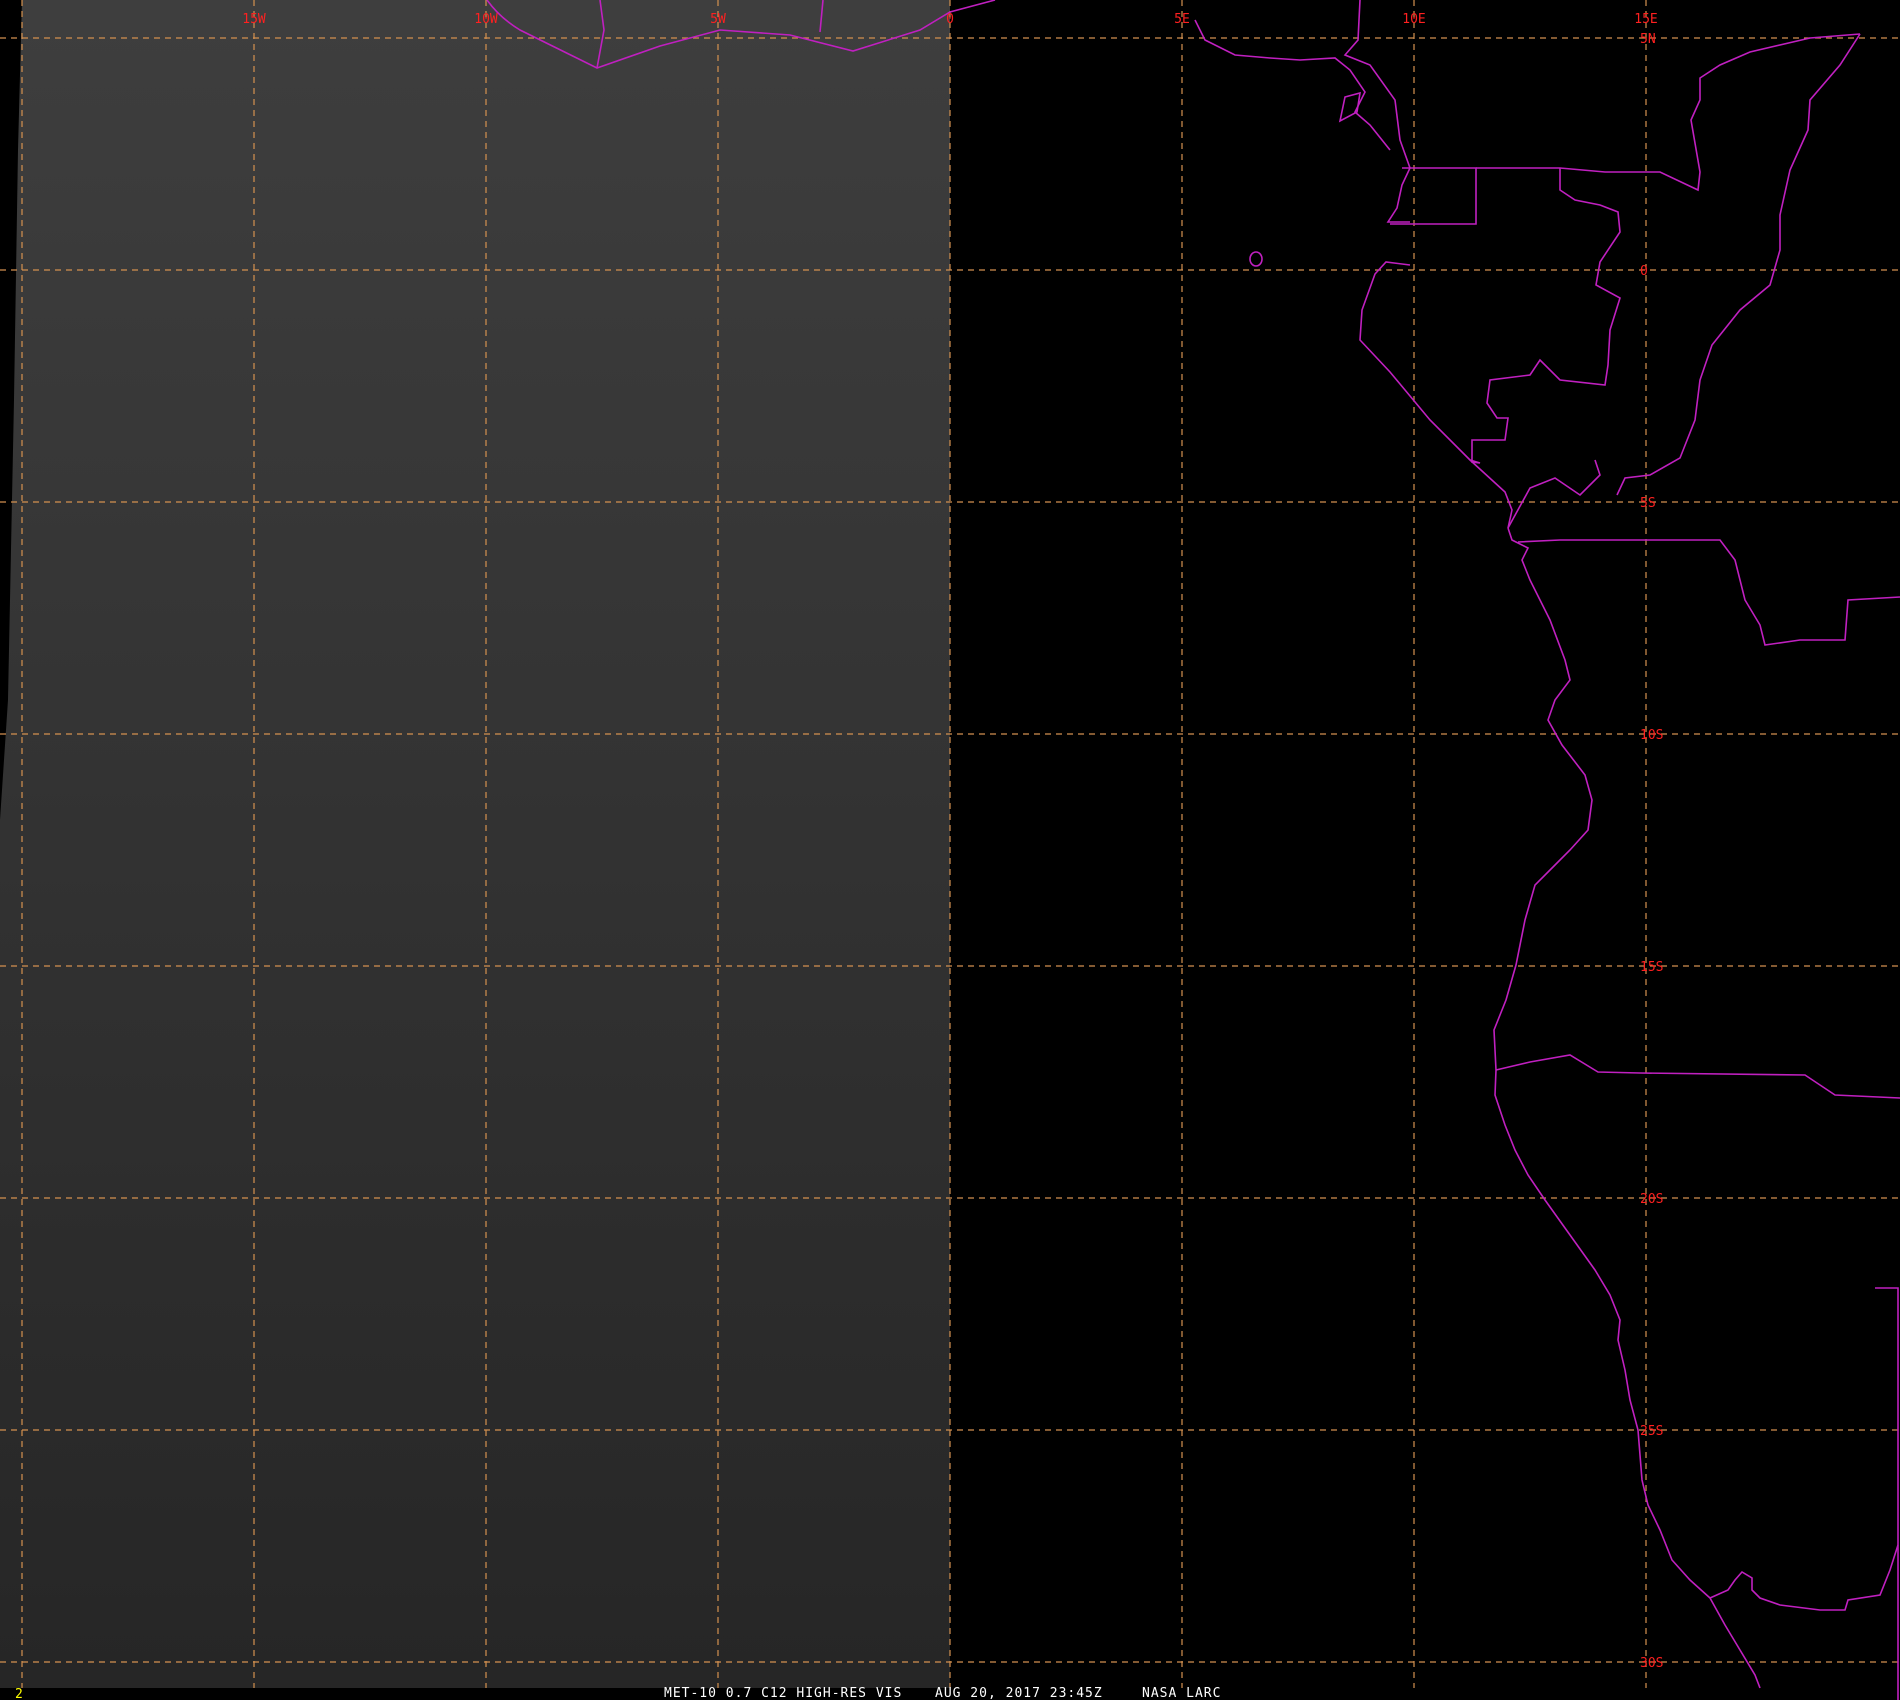 Image resolution: width=1900 pixels, height=1700 pixels. I want to click on longitude-label: 5W, so click(718, 19).